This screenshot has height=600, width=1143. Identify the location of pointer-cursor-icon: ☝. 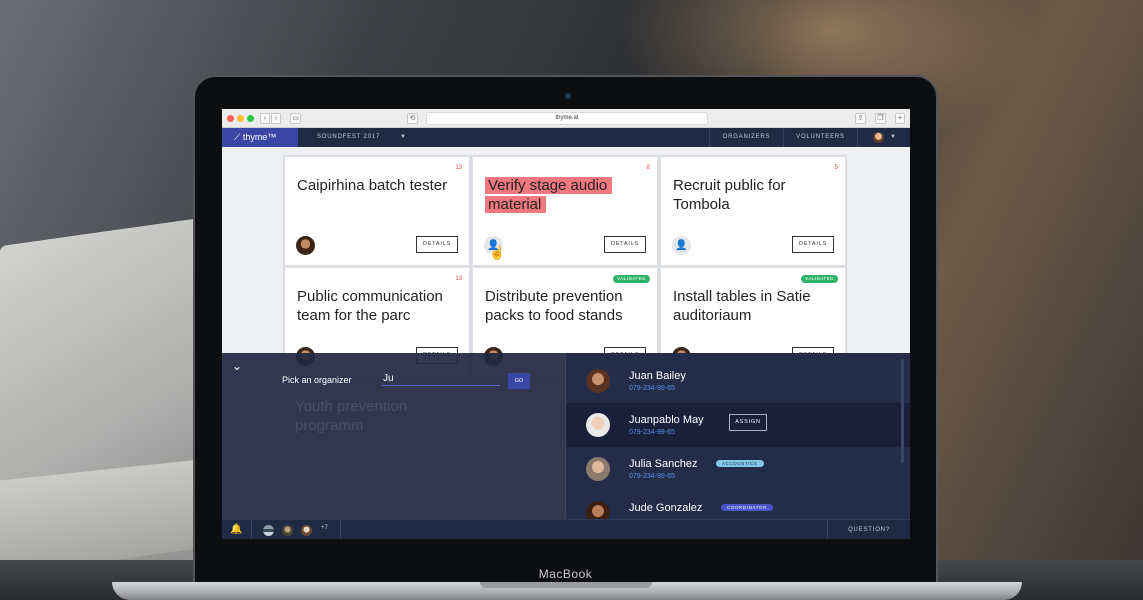
(497, 252).